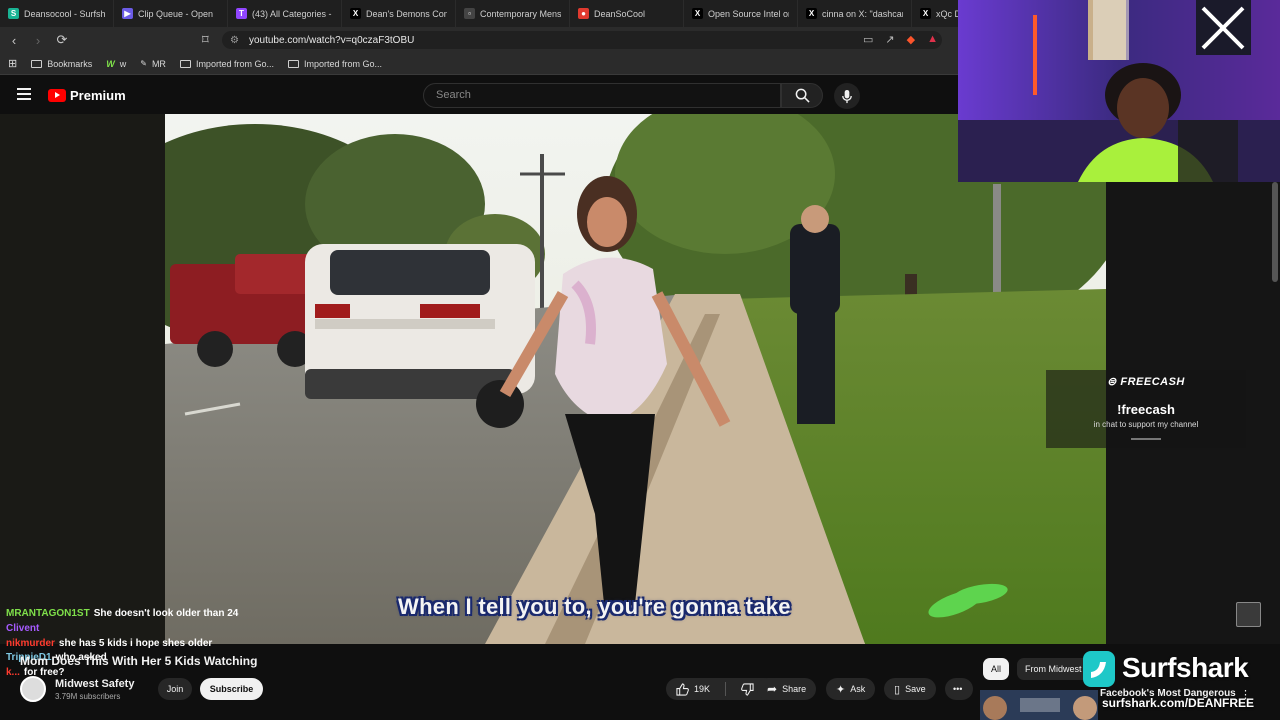  I want to click on share-page-icon: ↗, so click(889, 39).